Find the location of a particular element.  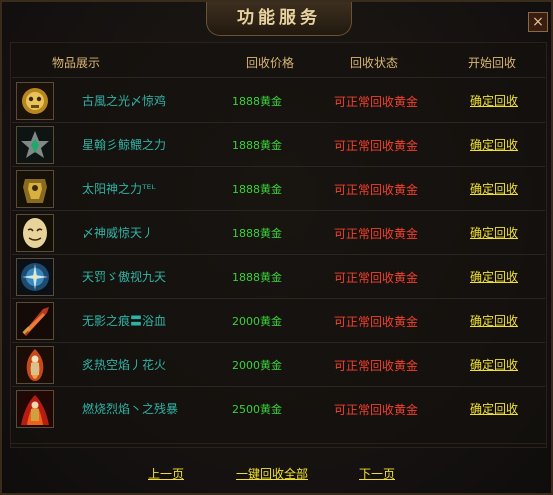

header-status: 回收状态 is located at coordinates (374, 63).